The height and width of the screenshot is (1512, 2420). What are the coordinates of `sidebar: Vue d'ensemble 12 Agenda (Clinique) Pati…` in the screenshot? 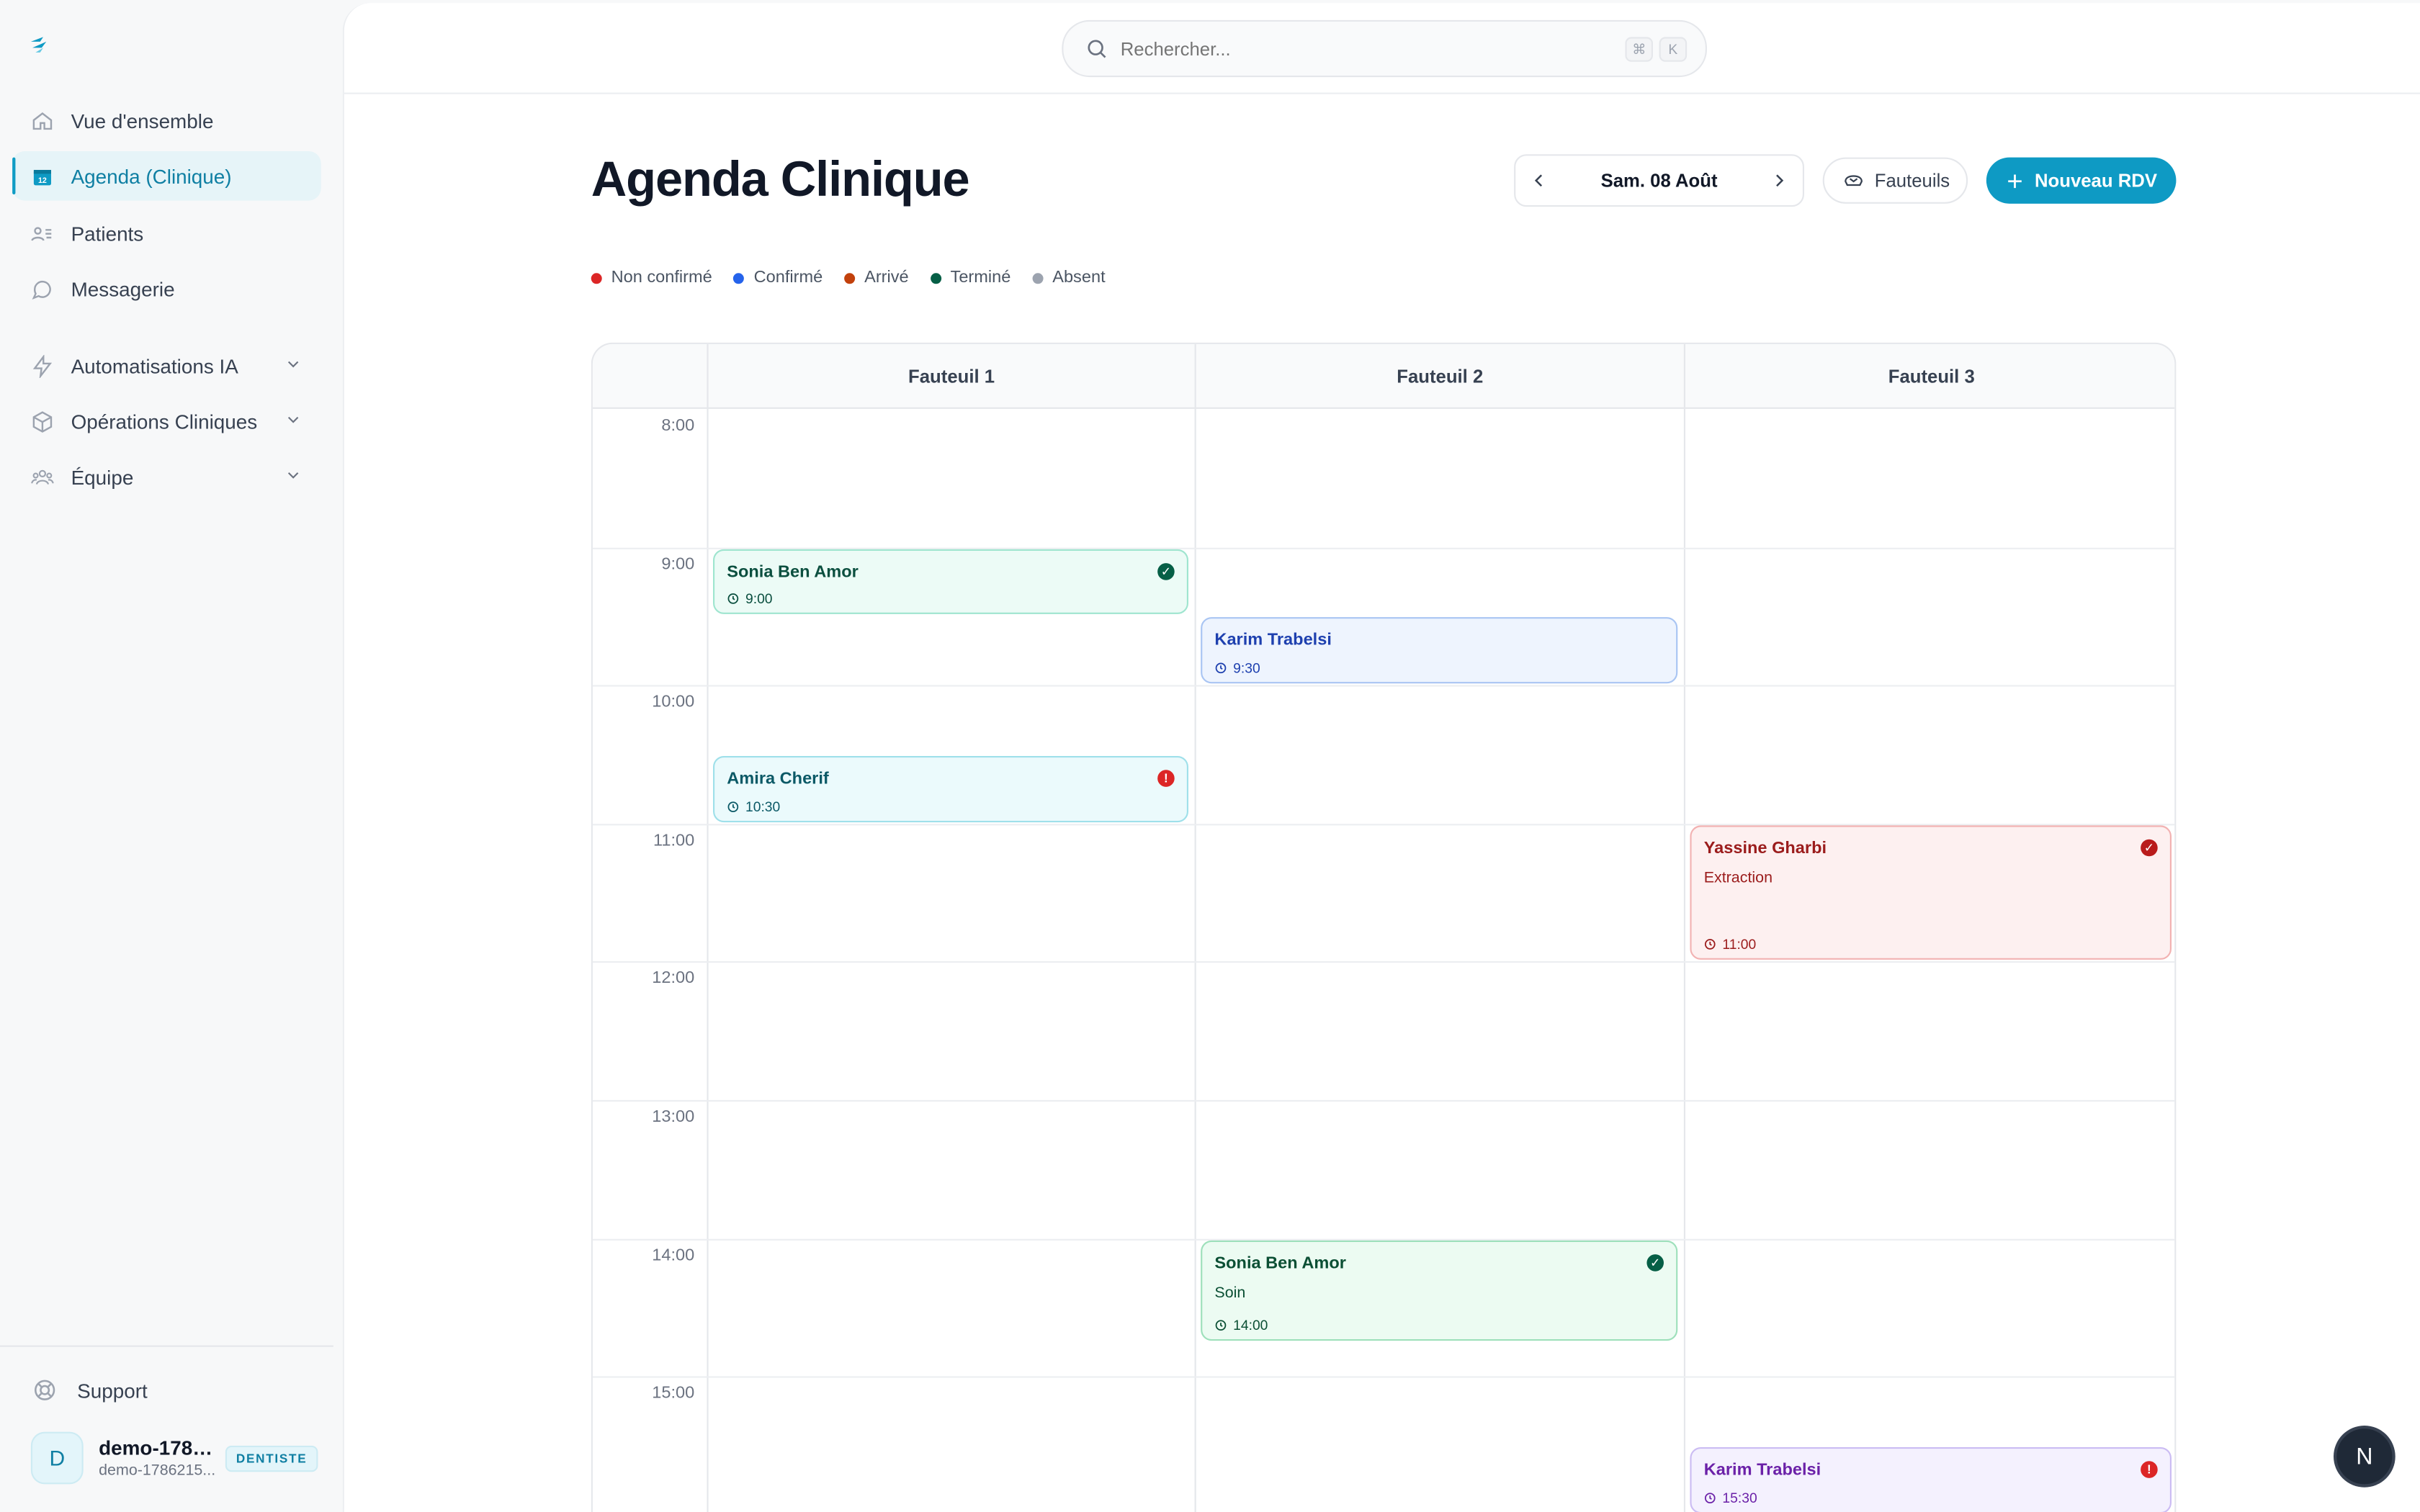 It's located at (166, 756).